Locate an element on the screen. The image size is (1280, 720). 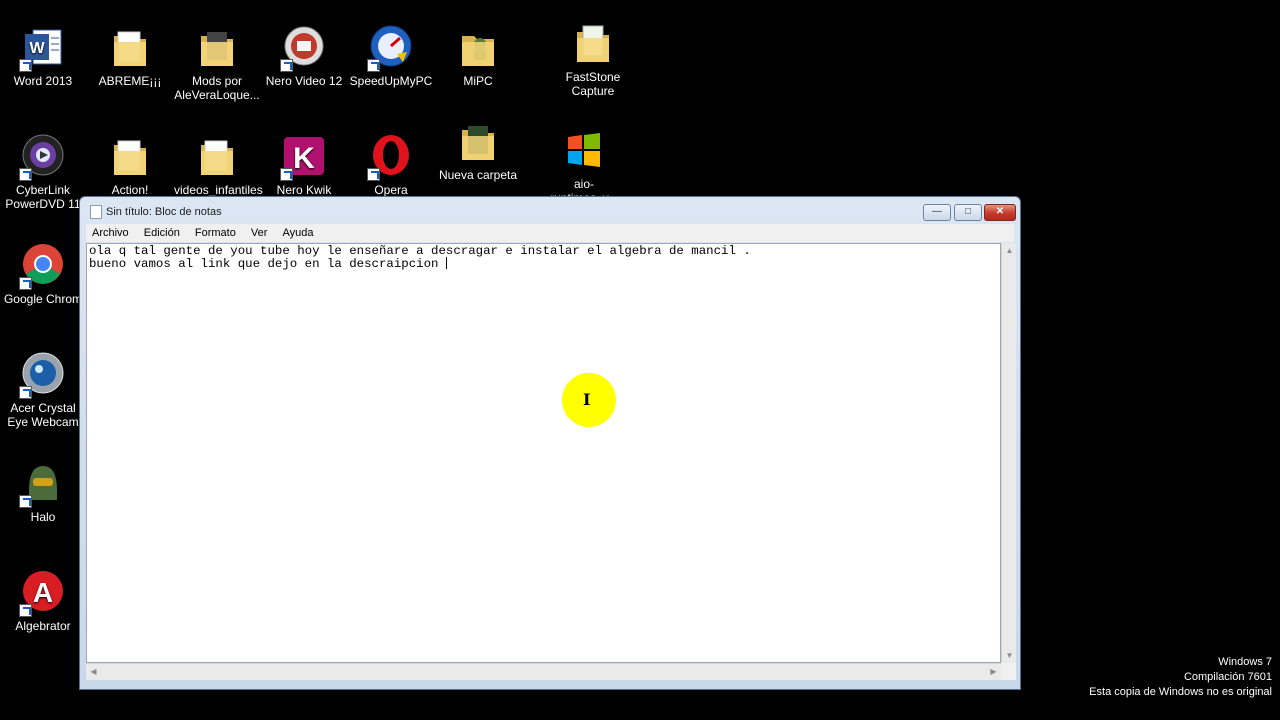
close-button: ✕ is located at coordinates (1000, 212).